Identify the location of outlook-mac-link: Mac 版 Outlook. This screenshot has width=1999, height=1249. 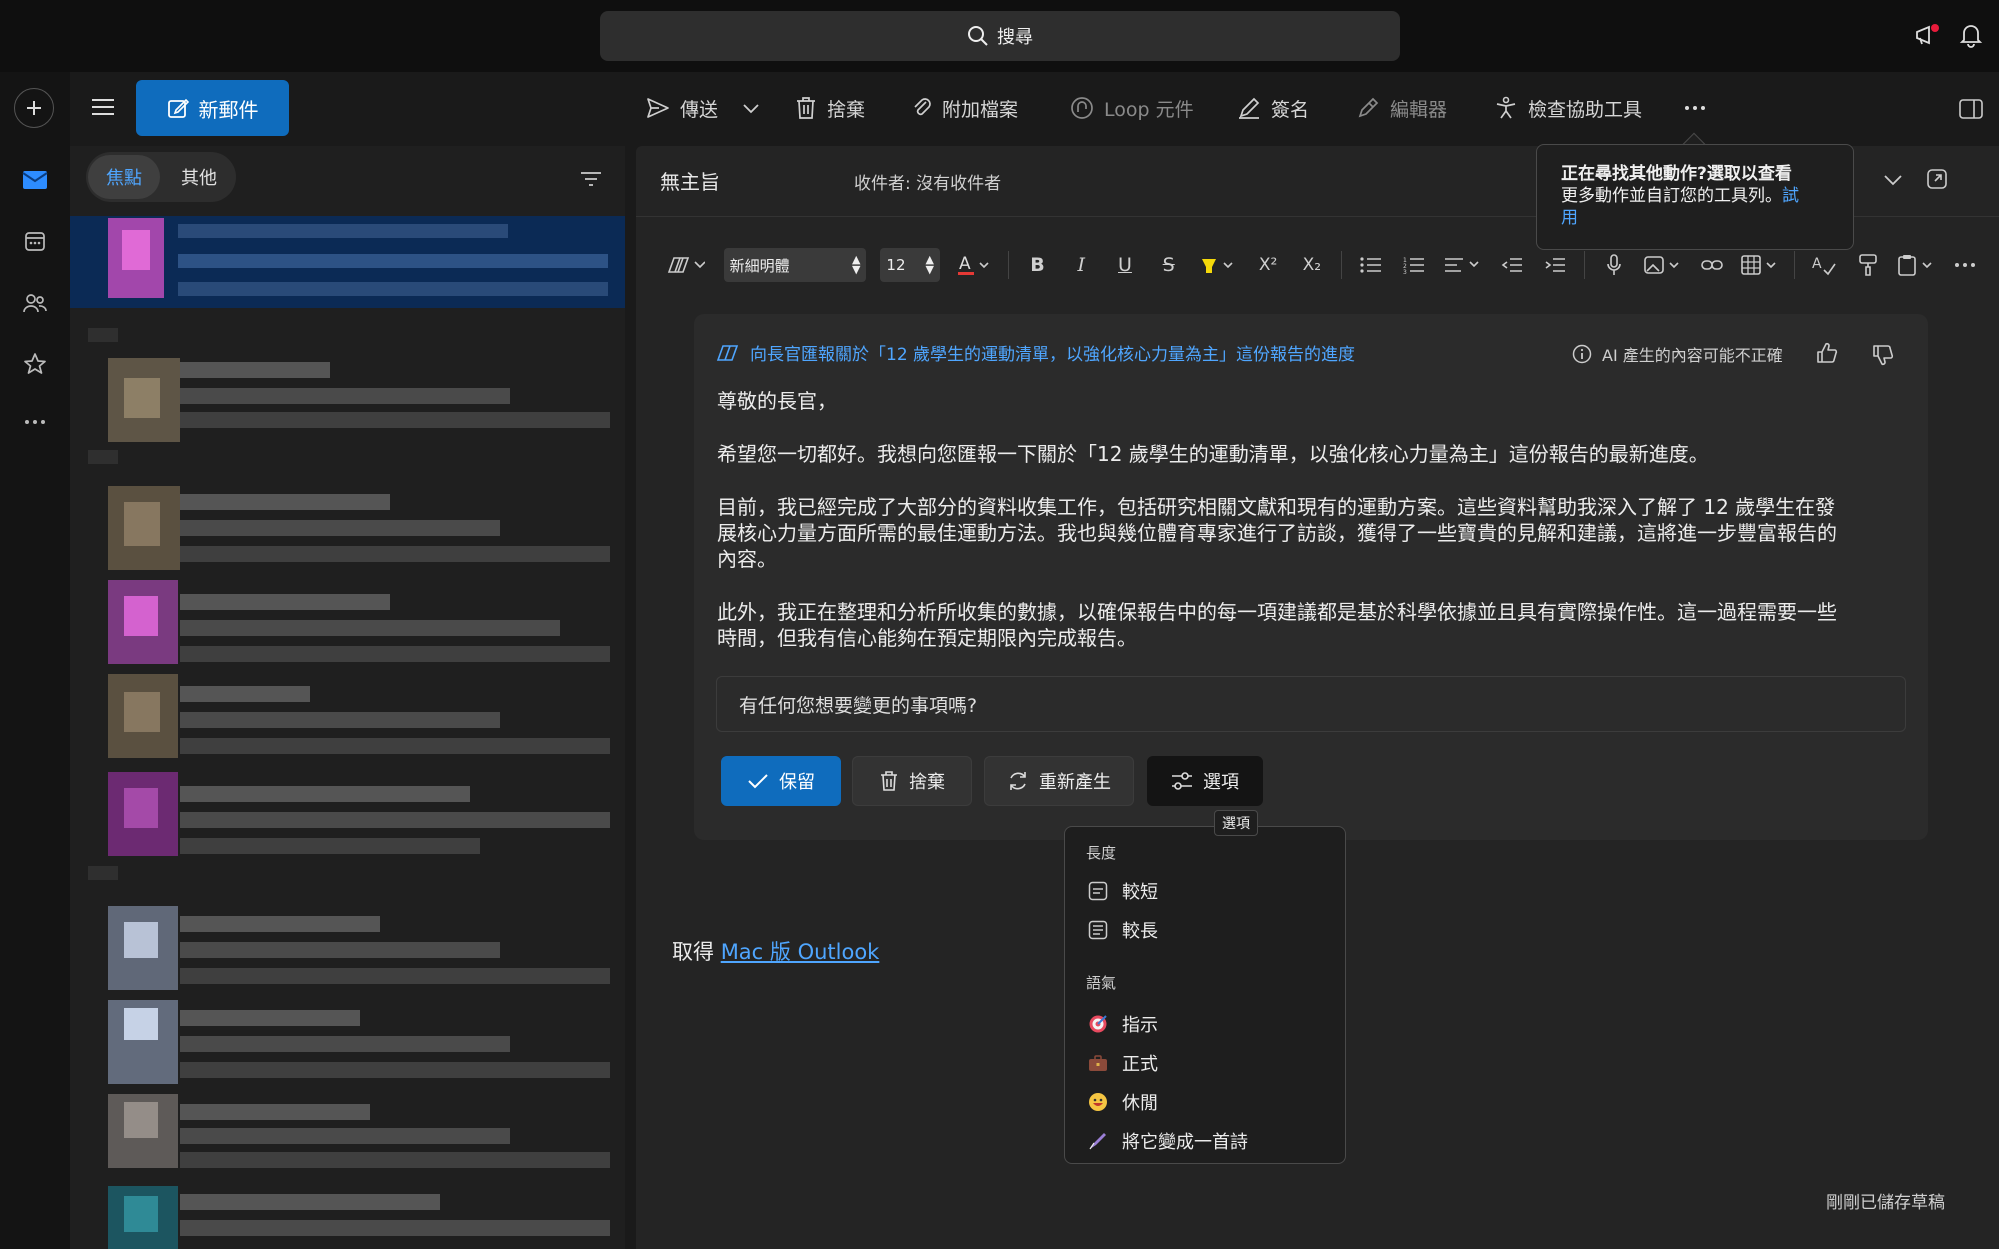
(800, 952).